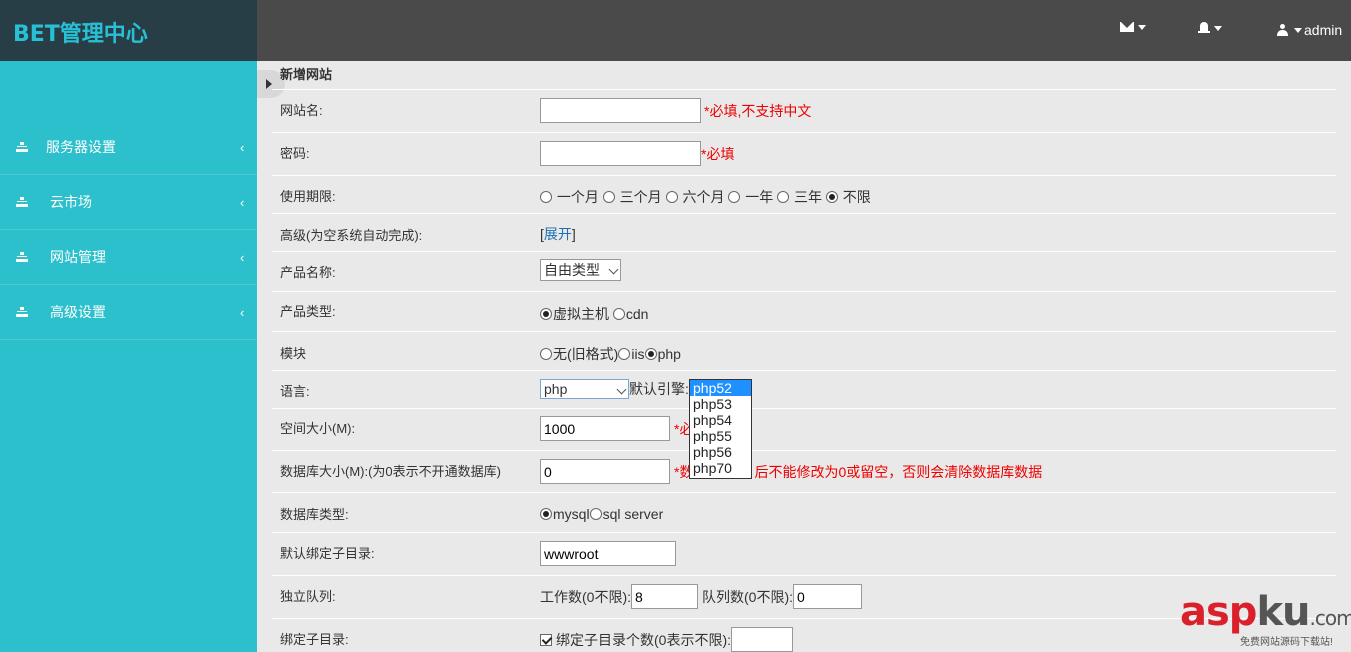 Image resolution: width=1351 pixels, height=652 pixels. I want to click on checkbox-label: 绑定子目录个数(0表示不限):, so click(643, 639).